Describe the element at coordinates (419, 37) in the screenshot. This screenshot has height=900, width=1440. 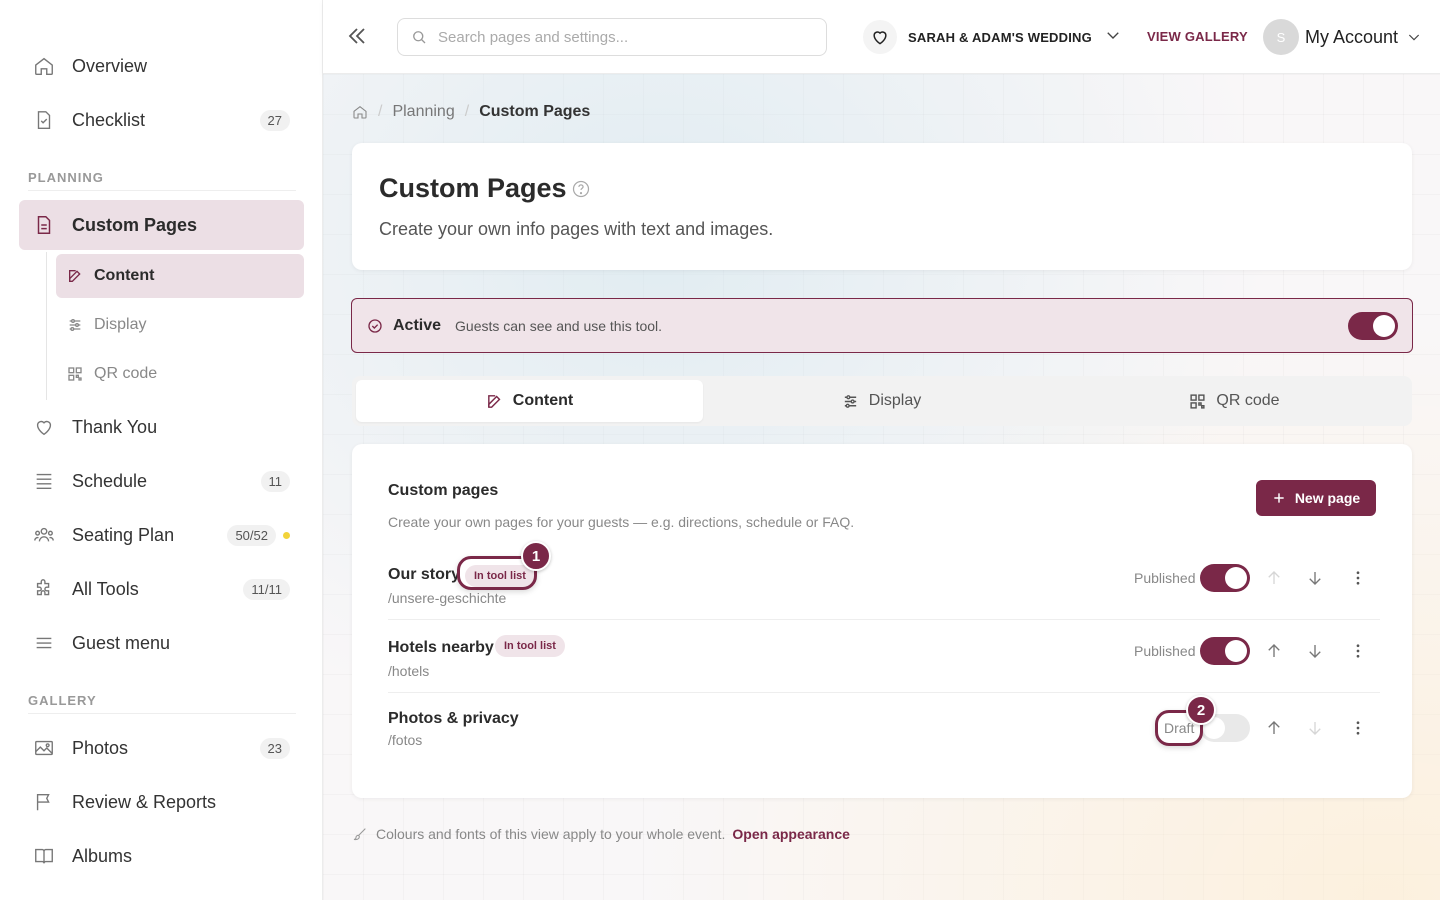
I see `search-icon` at that location.